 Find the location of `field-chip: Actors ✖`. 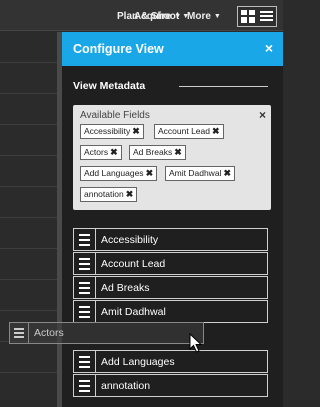

field-chip: Actors ✖ is located at coordinates (101, 152).